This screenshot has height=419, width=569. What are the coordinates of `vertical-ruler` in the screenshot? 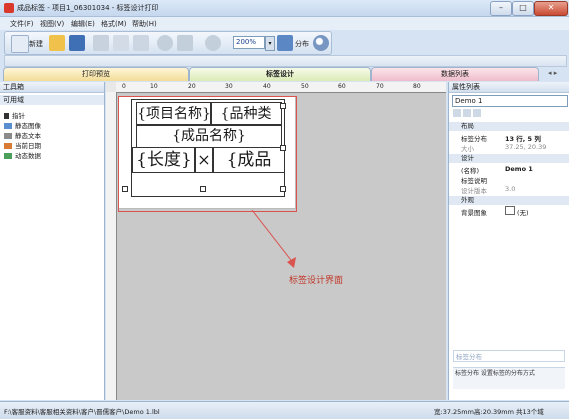 It's located at (111, 246).